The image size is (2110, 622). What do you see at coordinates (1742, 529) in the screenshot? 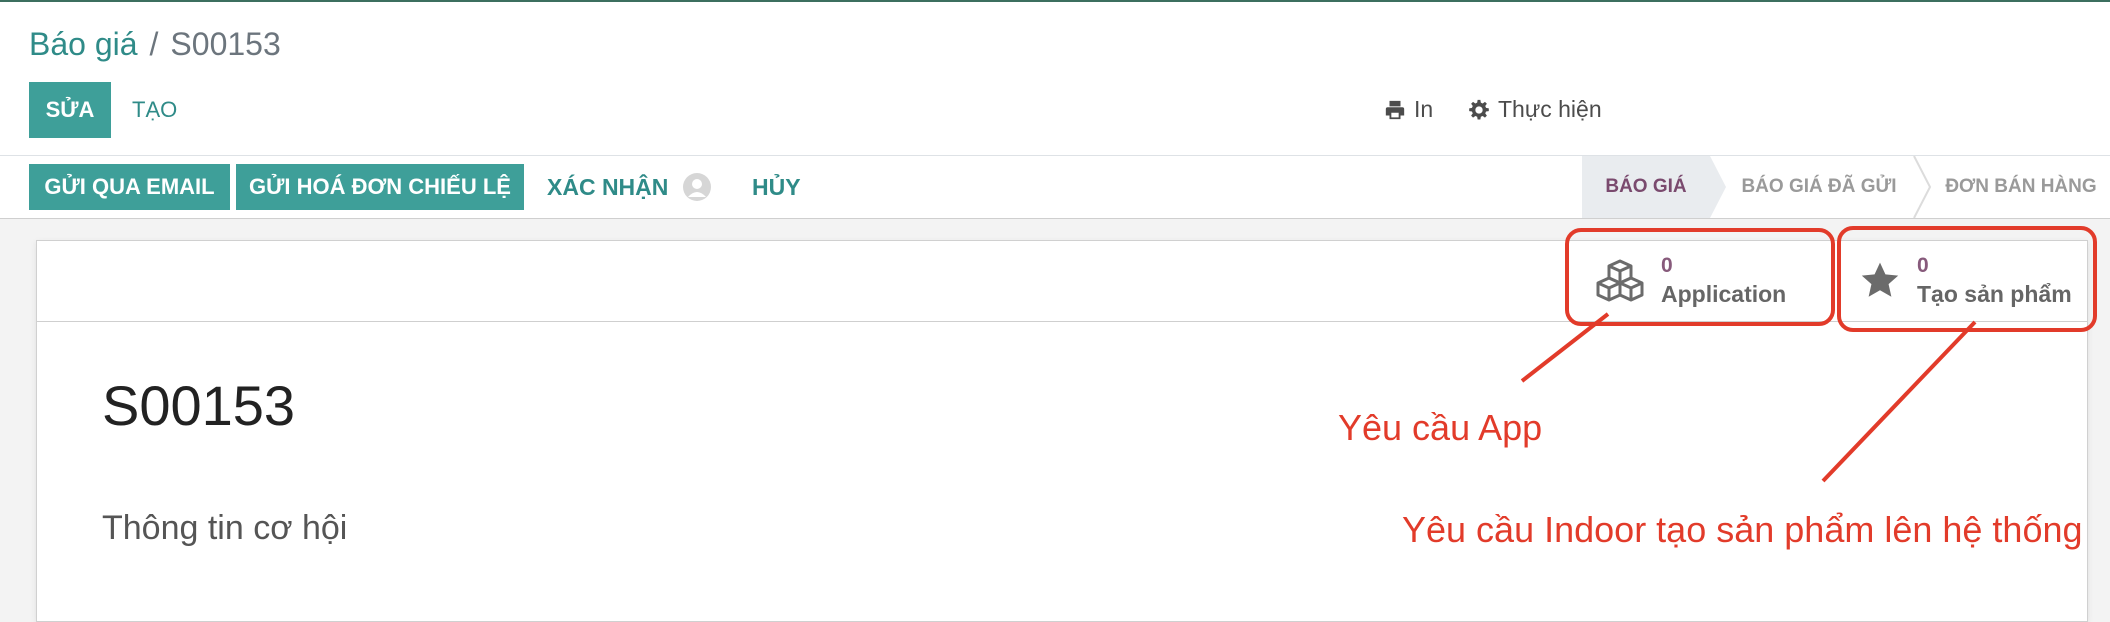
I see `product-annotation-text: Yêu cầu Indoor tạo sản phẩm lên hệ thống` at bounding box center [1742, 529].